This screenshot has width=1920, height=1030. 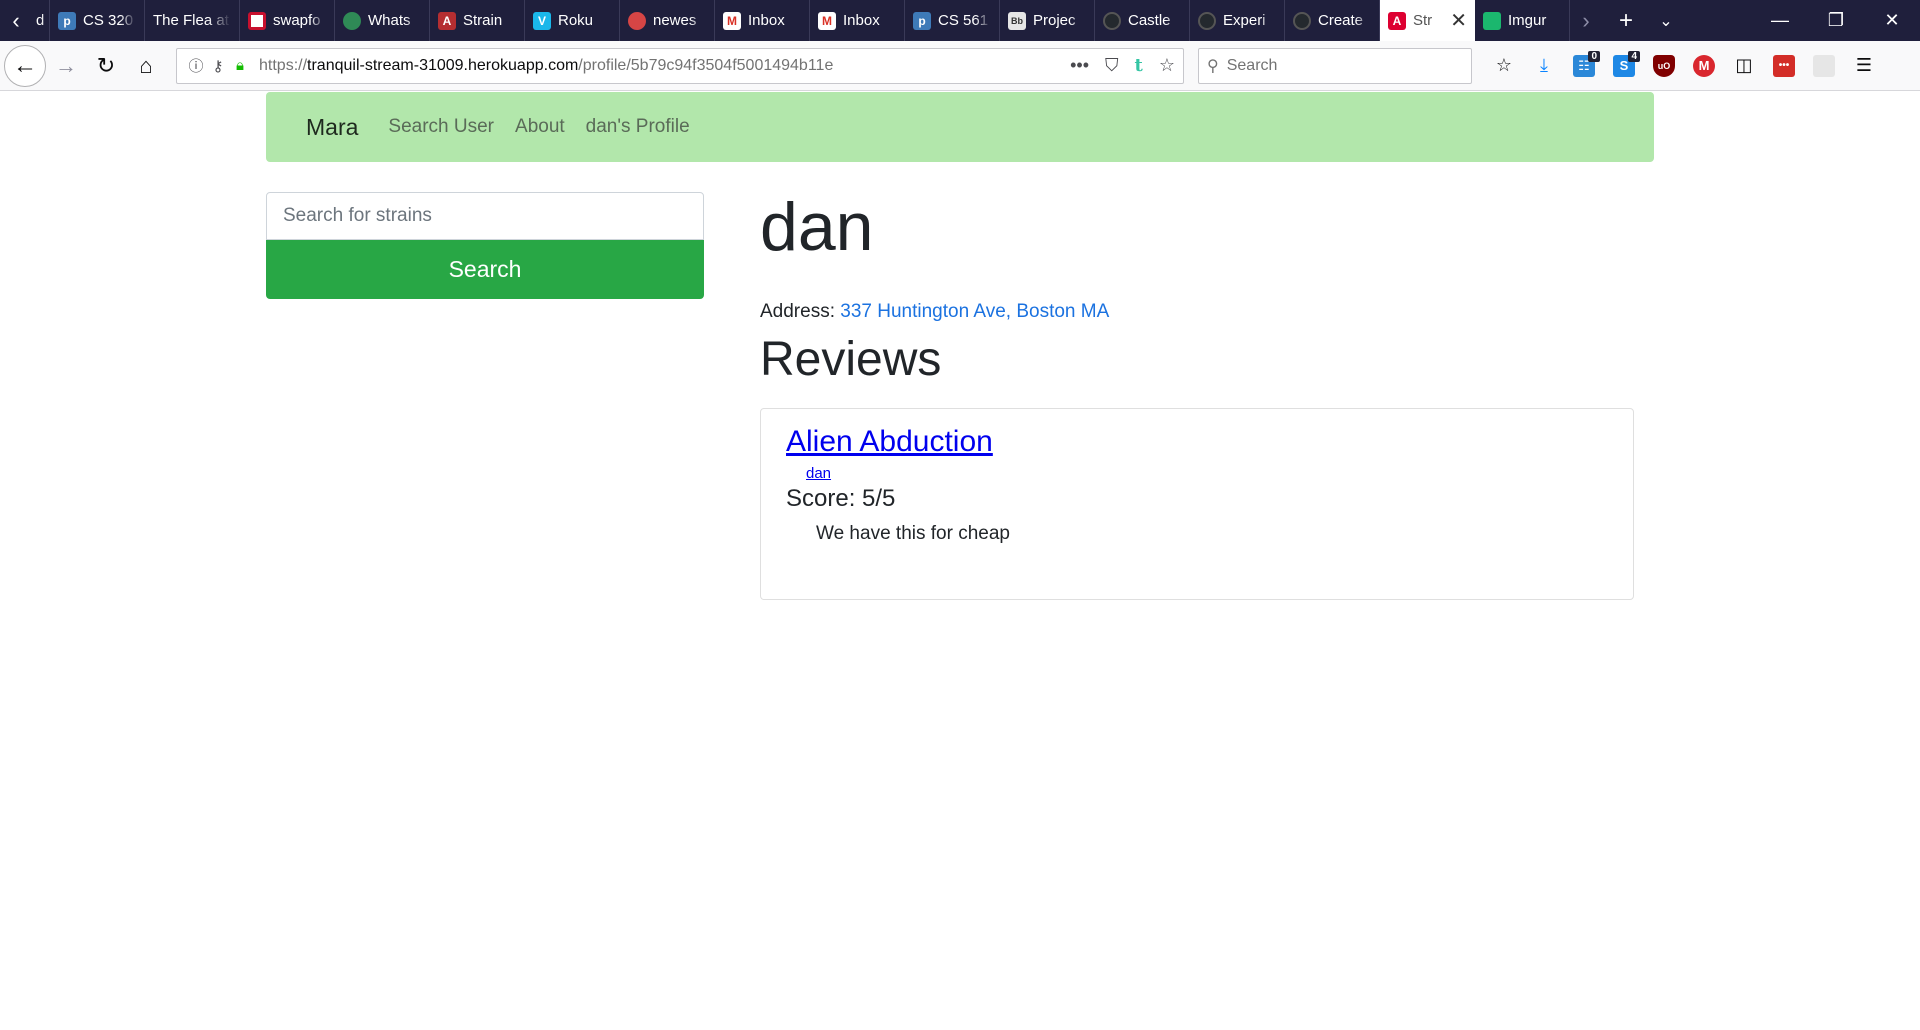 What do you see at coordinates (1112, 65) in the screenshot?
I see `pocket-icon: ⛉` at bounding box center [1112, 65].